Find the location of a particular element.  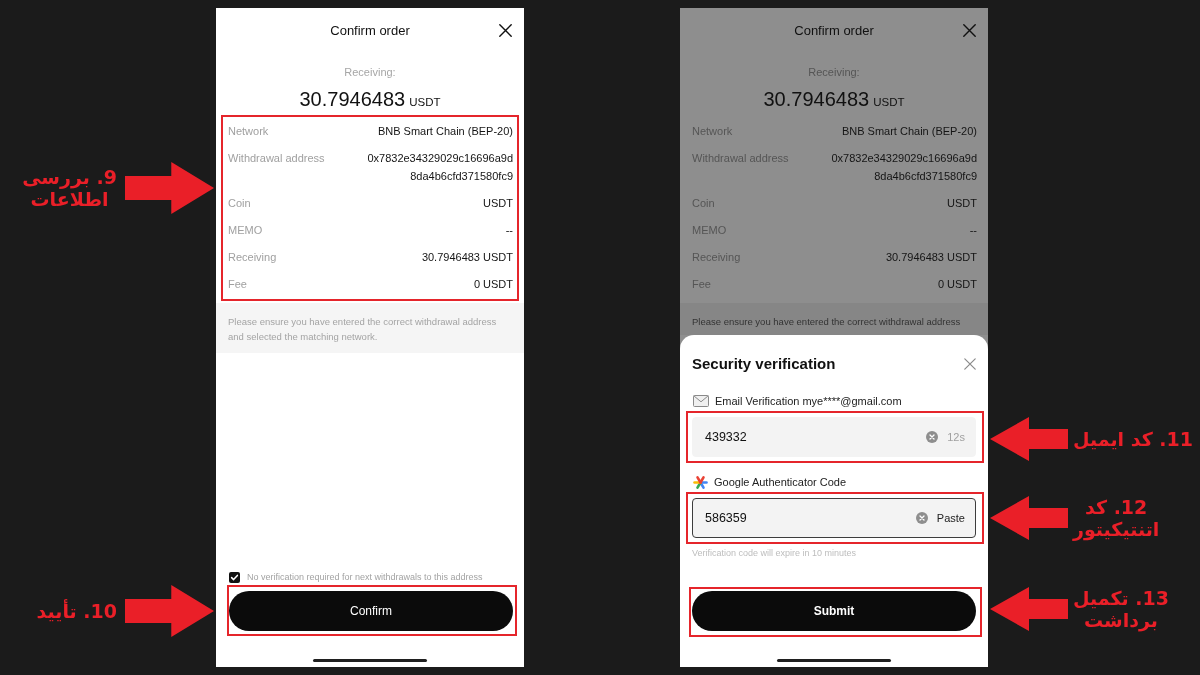

field-label: Email Verification mye****@gmail.com is located at coordinates (808, 401).